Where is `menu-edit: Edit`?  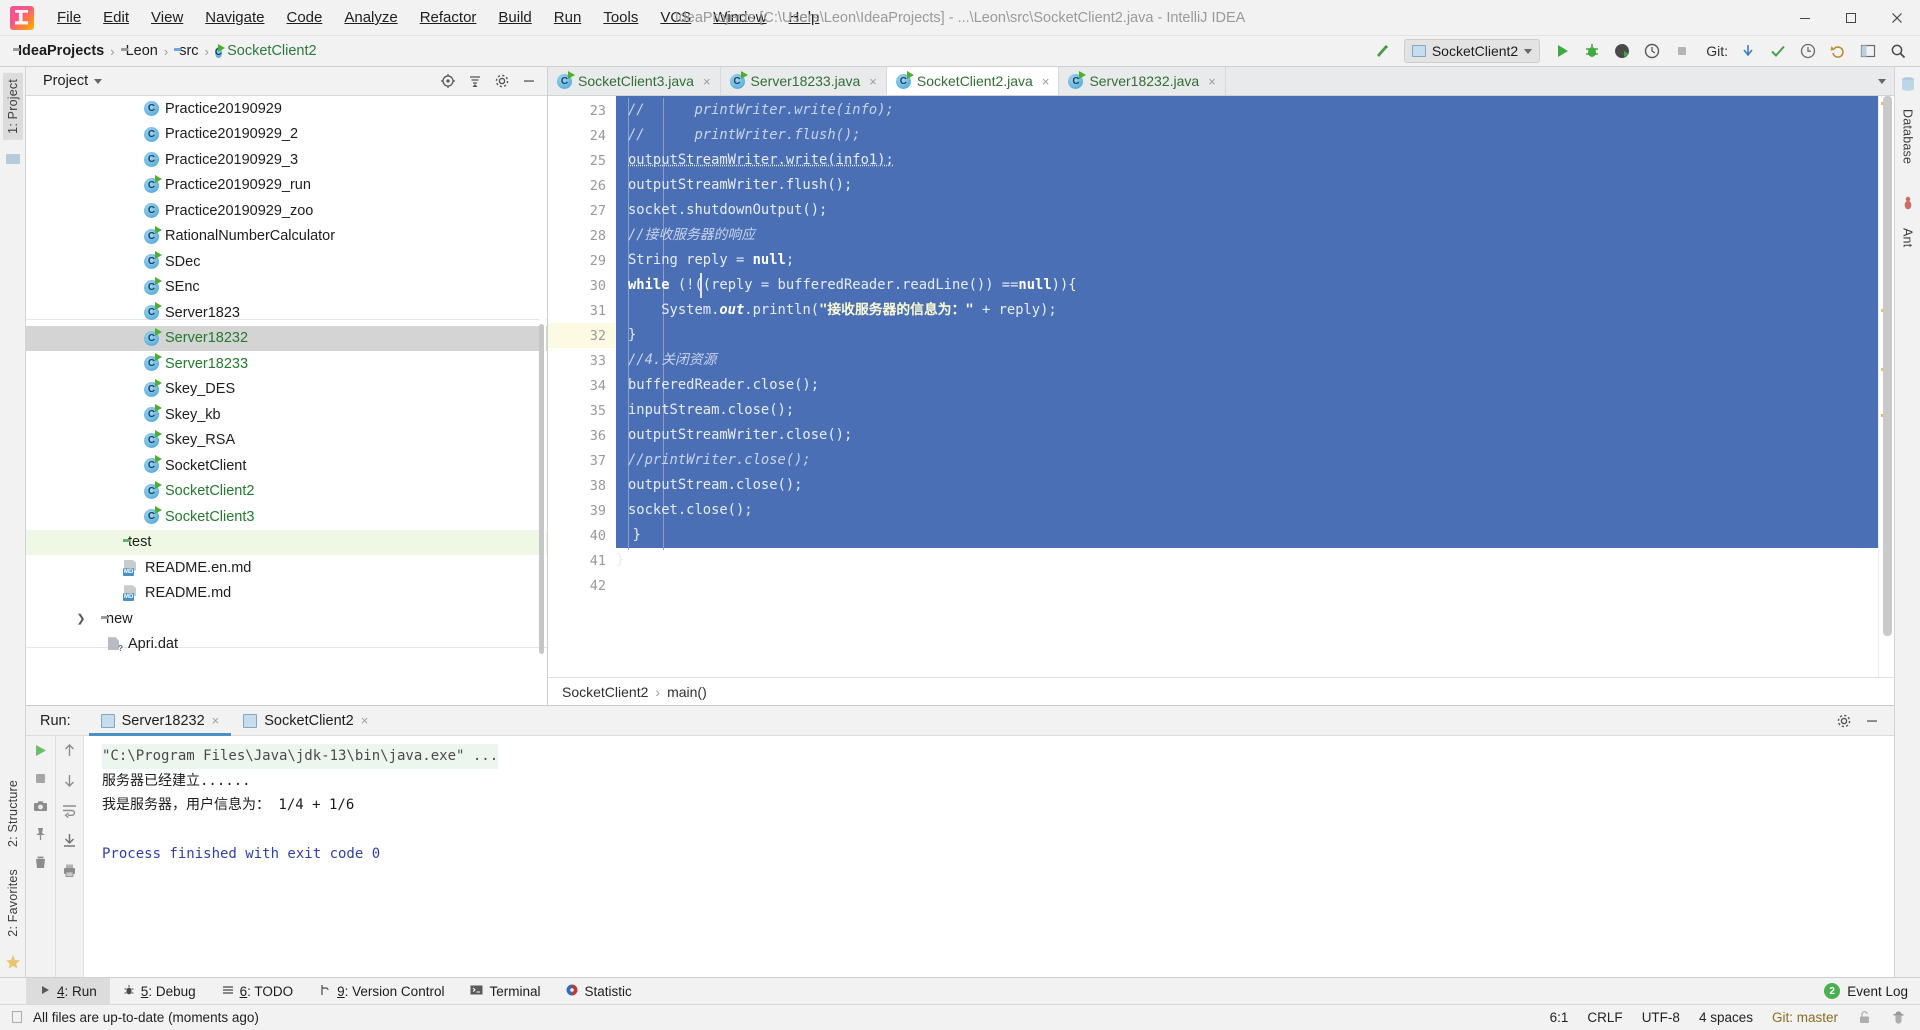
menu-edit: Edit is located at coordinates (116, 17).